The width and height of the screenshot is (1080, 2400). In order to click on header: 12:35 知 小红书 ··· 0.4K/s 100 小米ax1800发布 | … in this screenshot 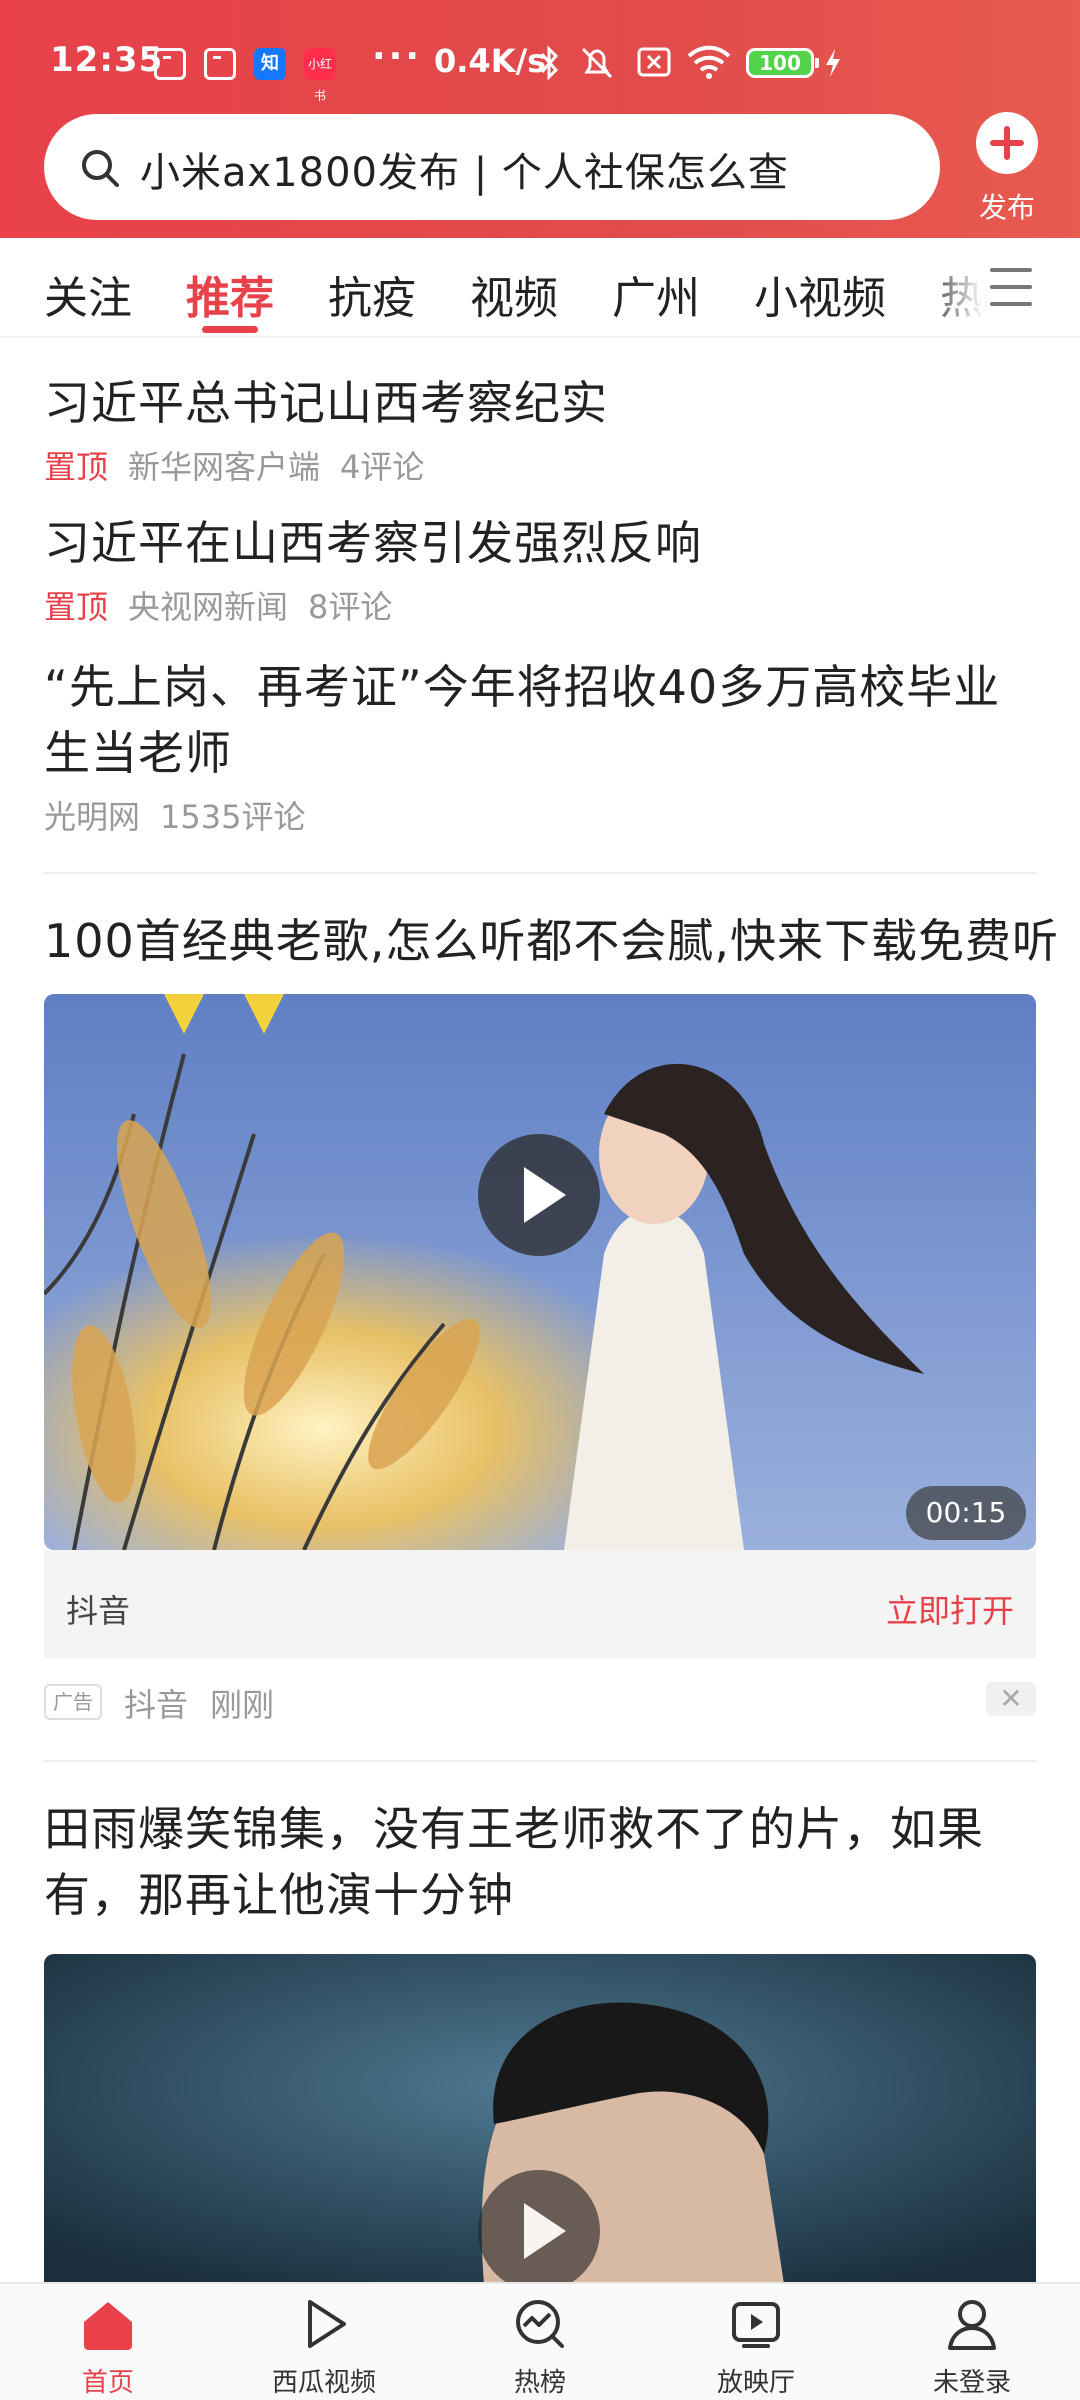, I will do `click(540, 119)`.